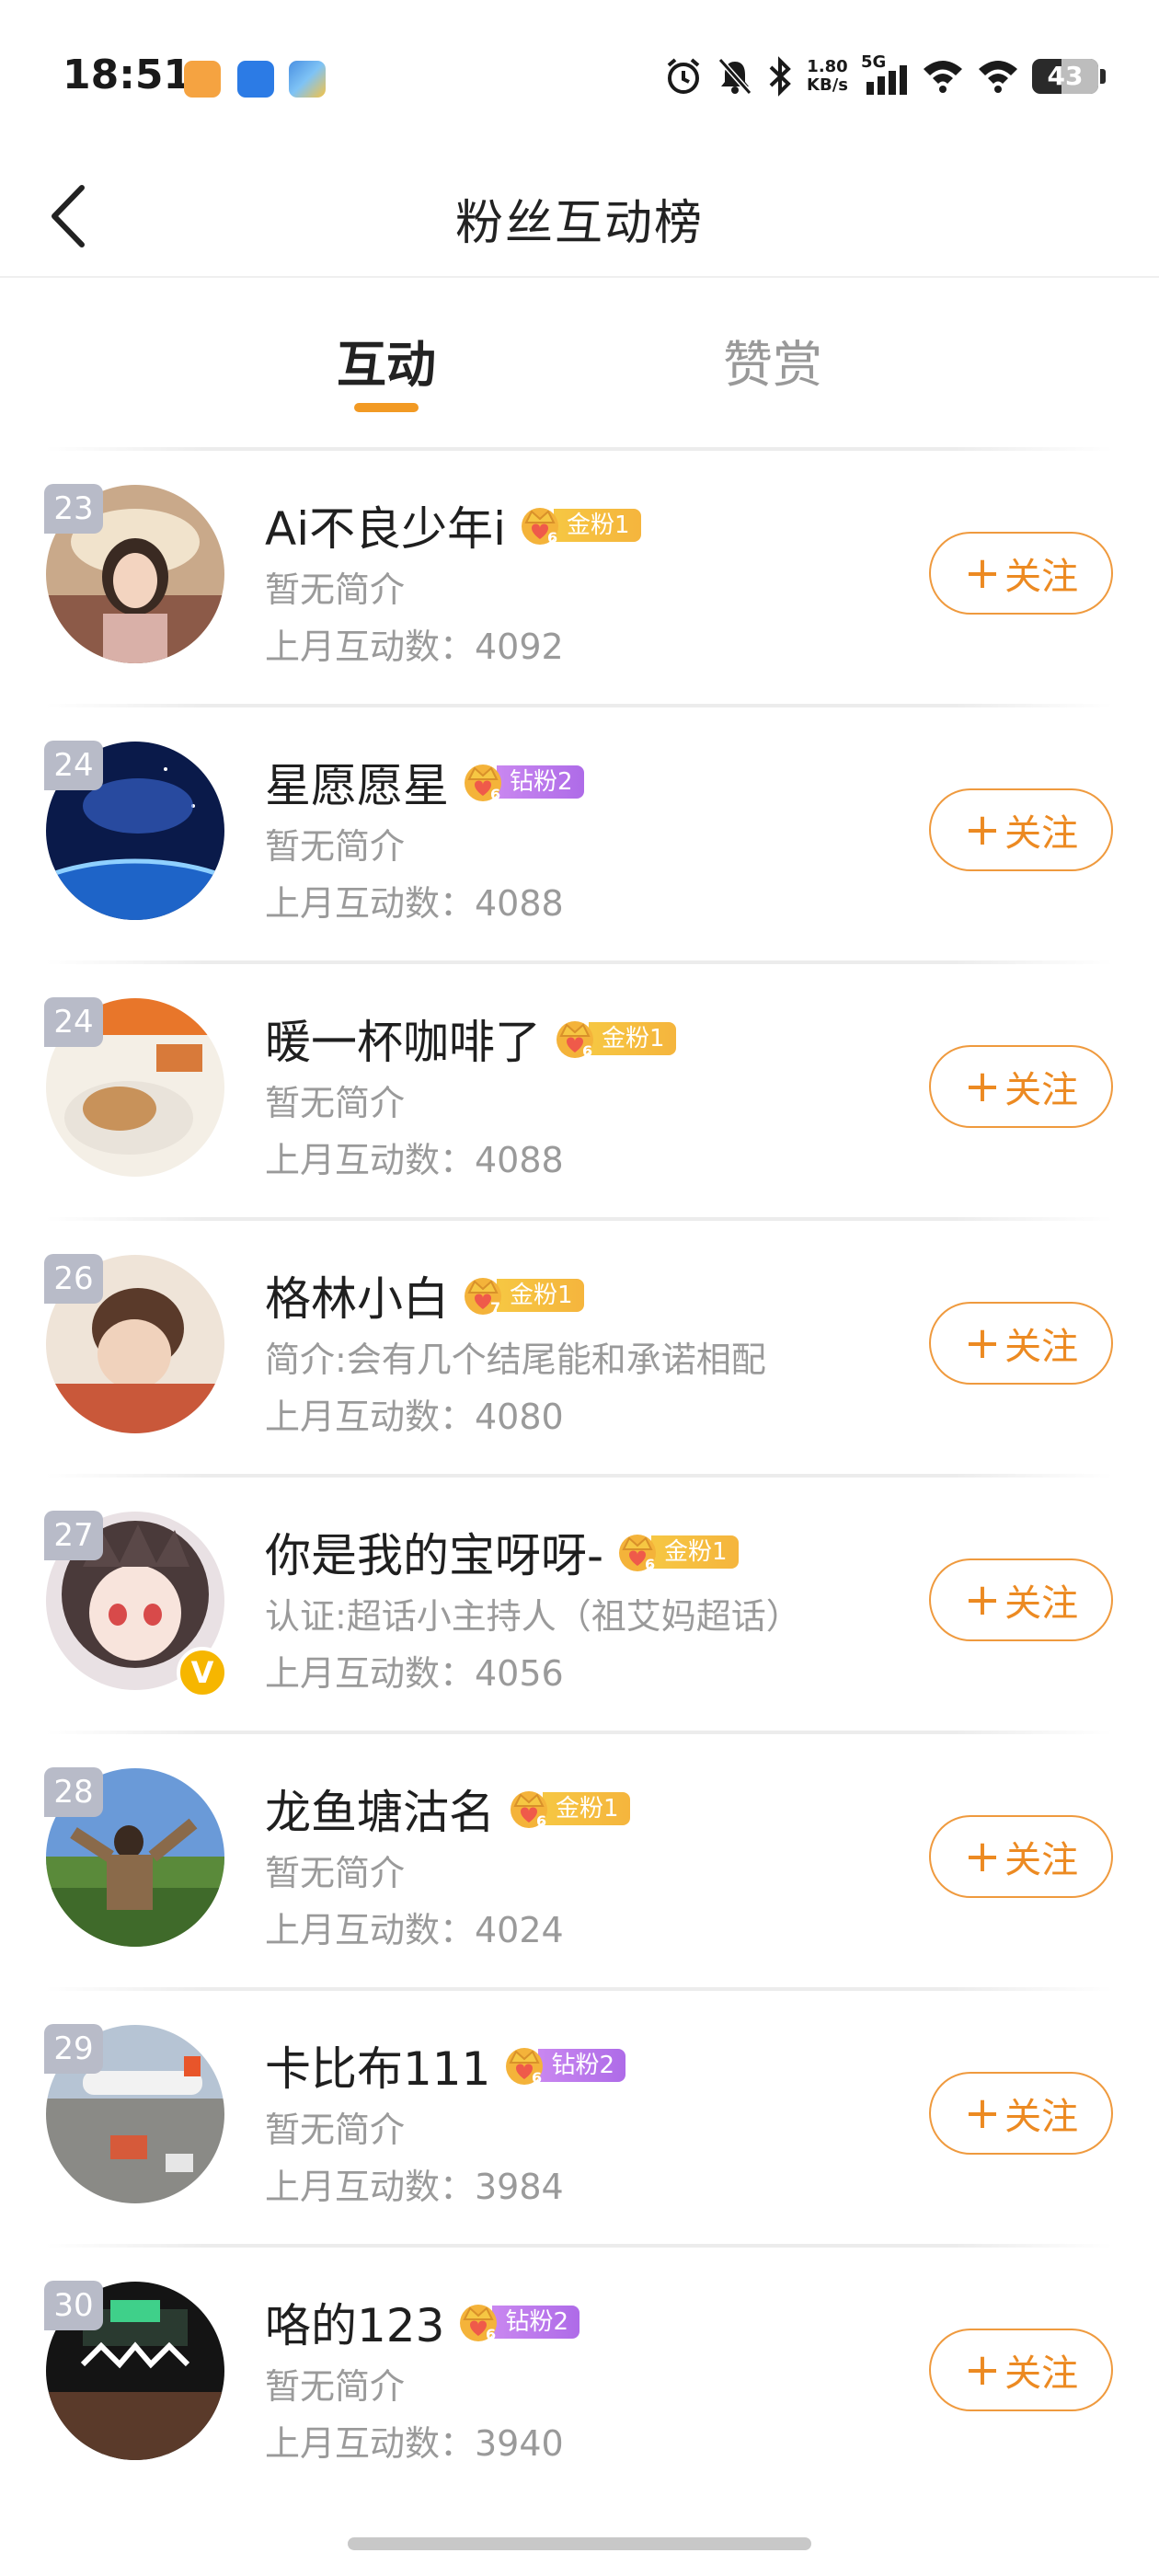 The image size is (1159, 2576). Describe the element at coordinates (579, 78) in the screenshot. I see `status-bar: 18:51 1.80 KB/s 5G 43` at that location.